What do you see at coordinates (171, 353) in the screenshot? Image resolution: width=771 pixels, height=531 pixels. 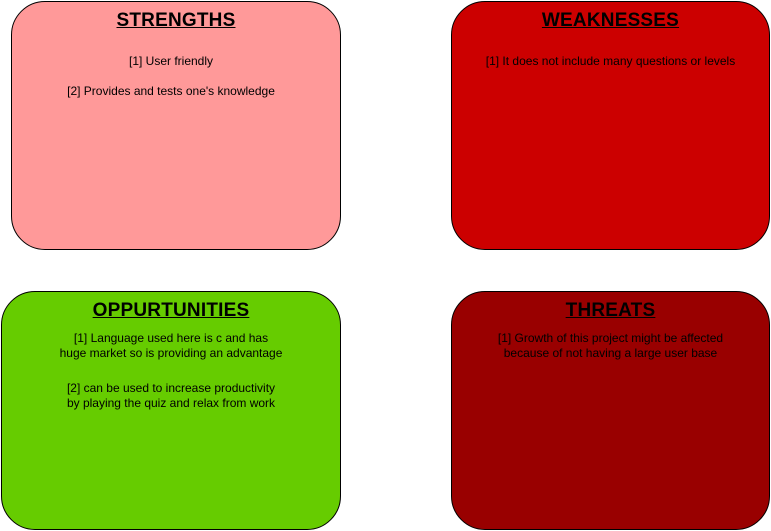 I see `opportunities-point-1-line-2: huge market so is providing an advantage` at bounding box center [171, 353].